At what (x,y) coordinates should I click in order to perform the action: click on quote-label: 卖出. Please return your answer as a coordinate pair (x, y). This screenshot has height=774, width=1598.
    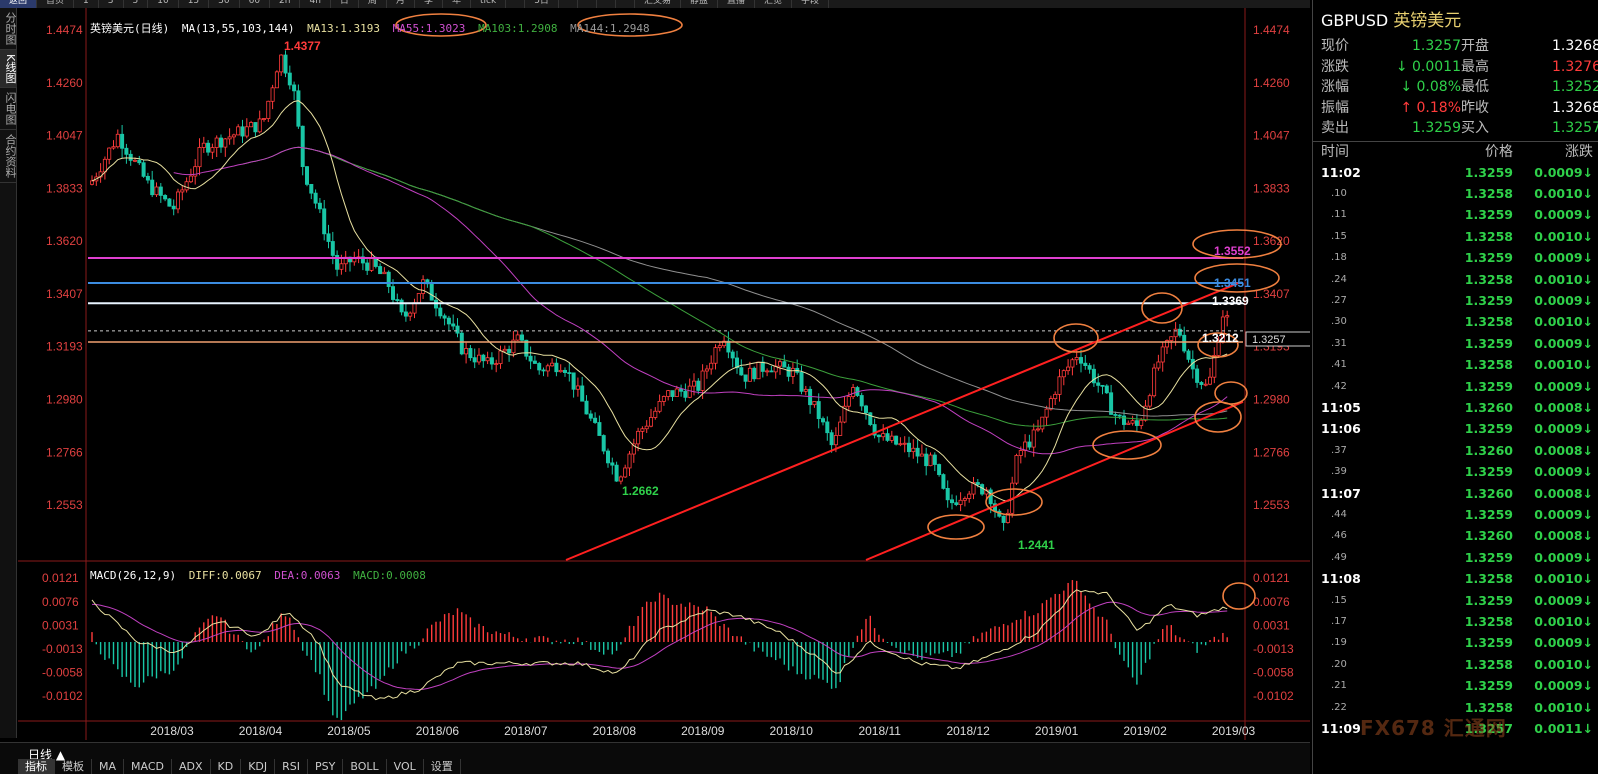
    Looking at the image, I should click on (1335, 128).